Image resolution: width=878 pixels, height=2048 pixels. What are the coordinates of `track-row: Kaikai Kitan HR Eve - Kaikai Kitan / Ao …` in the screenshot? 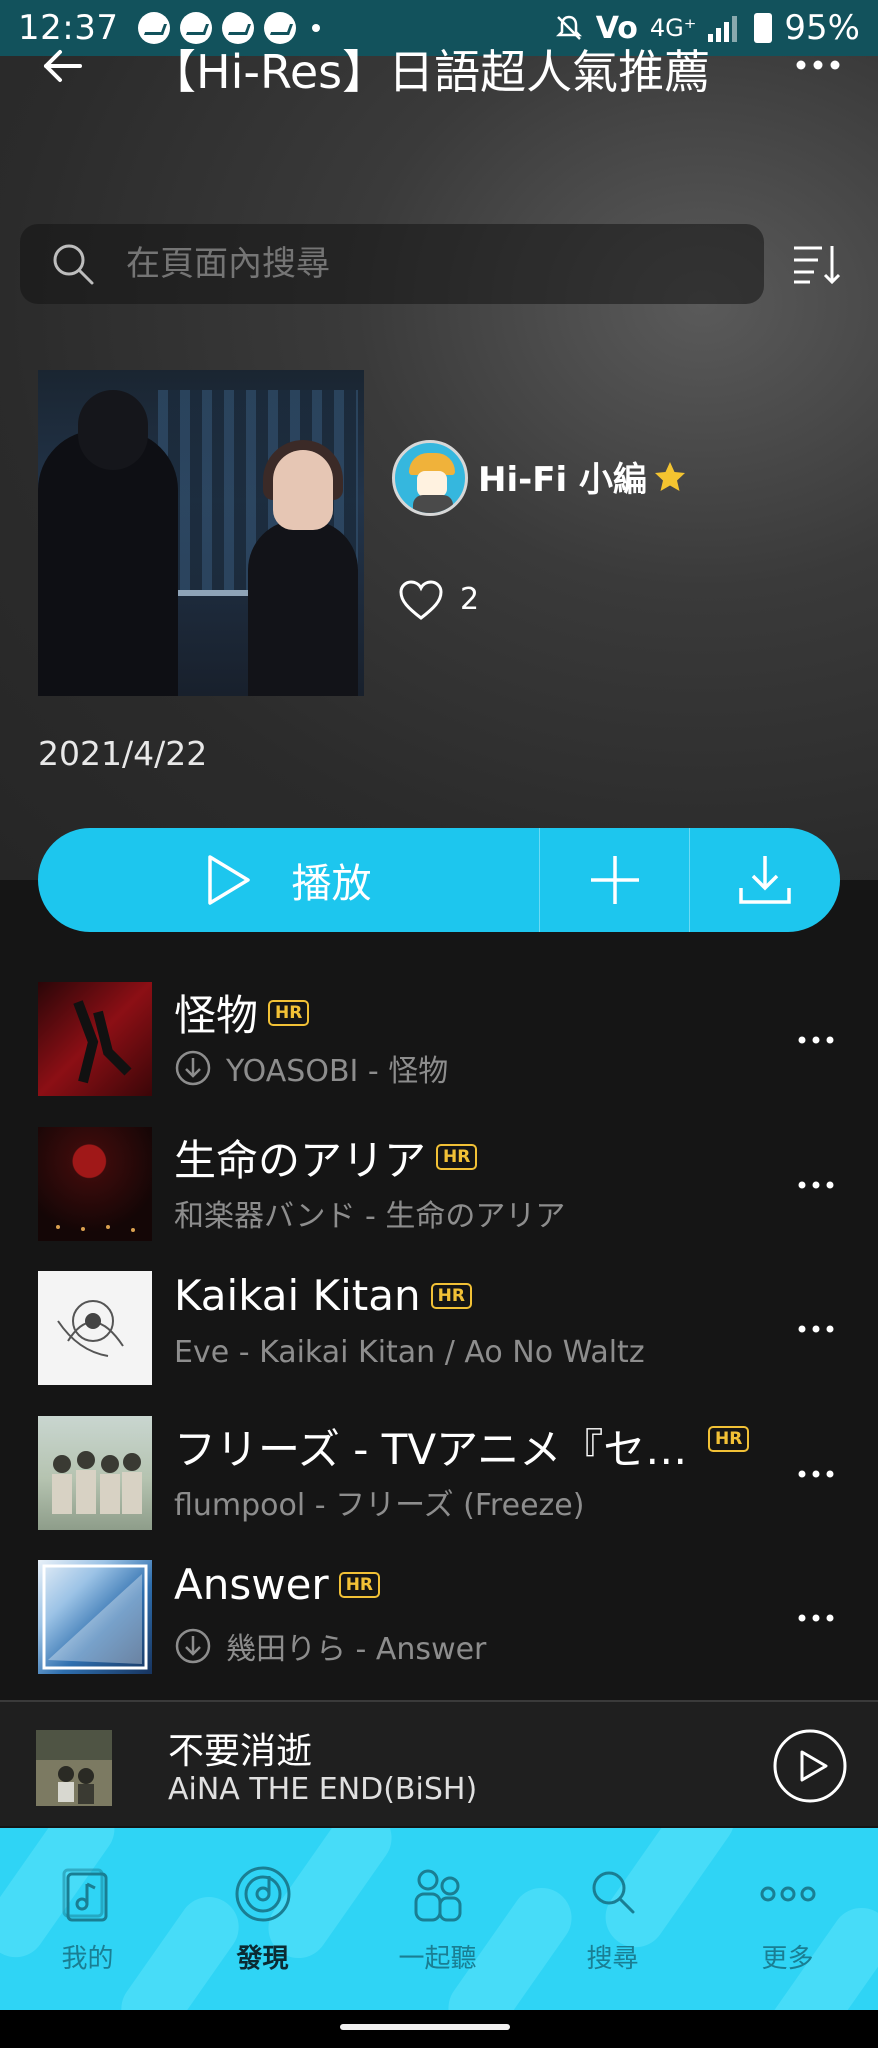 It's located at (439, 1323).